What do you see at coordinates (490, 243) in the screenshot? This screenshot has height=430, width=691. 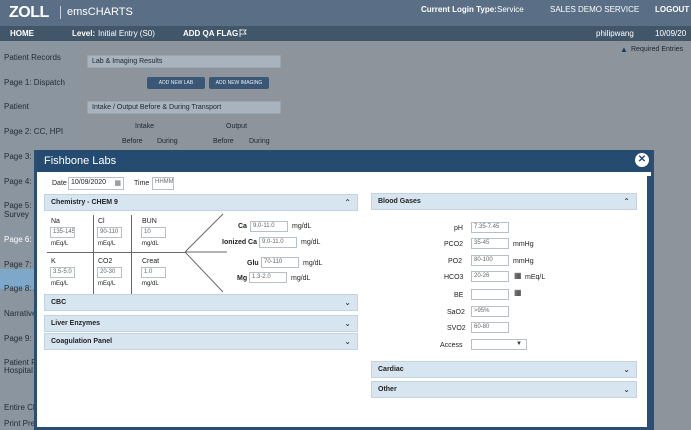 I see `pco2-input: 35-45` at bounding box center [490, 243].